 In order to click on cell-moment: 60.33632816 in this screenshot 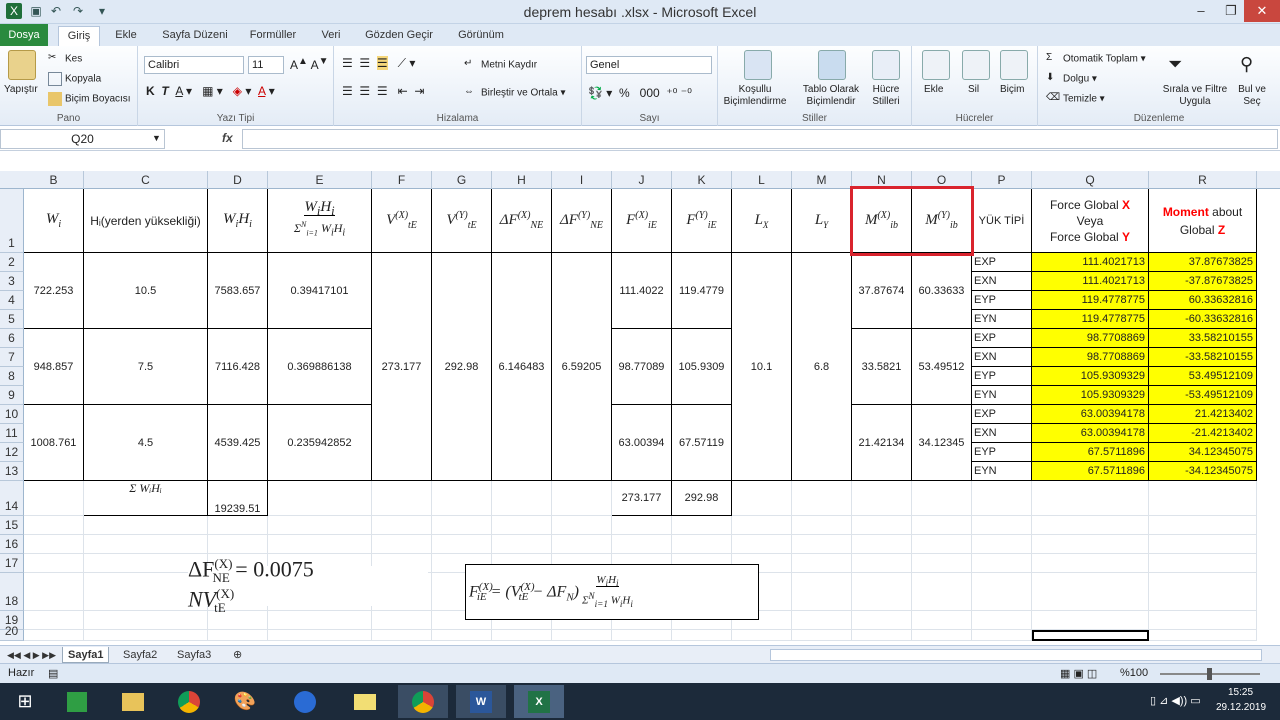, I will do `click(1203, 300)`.